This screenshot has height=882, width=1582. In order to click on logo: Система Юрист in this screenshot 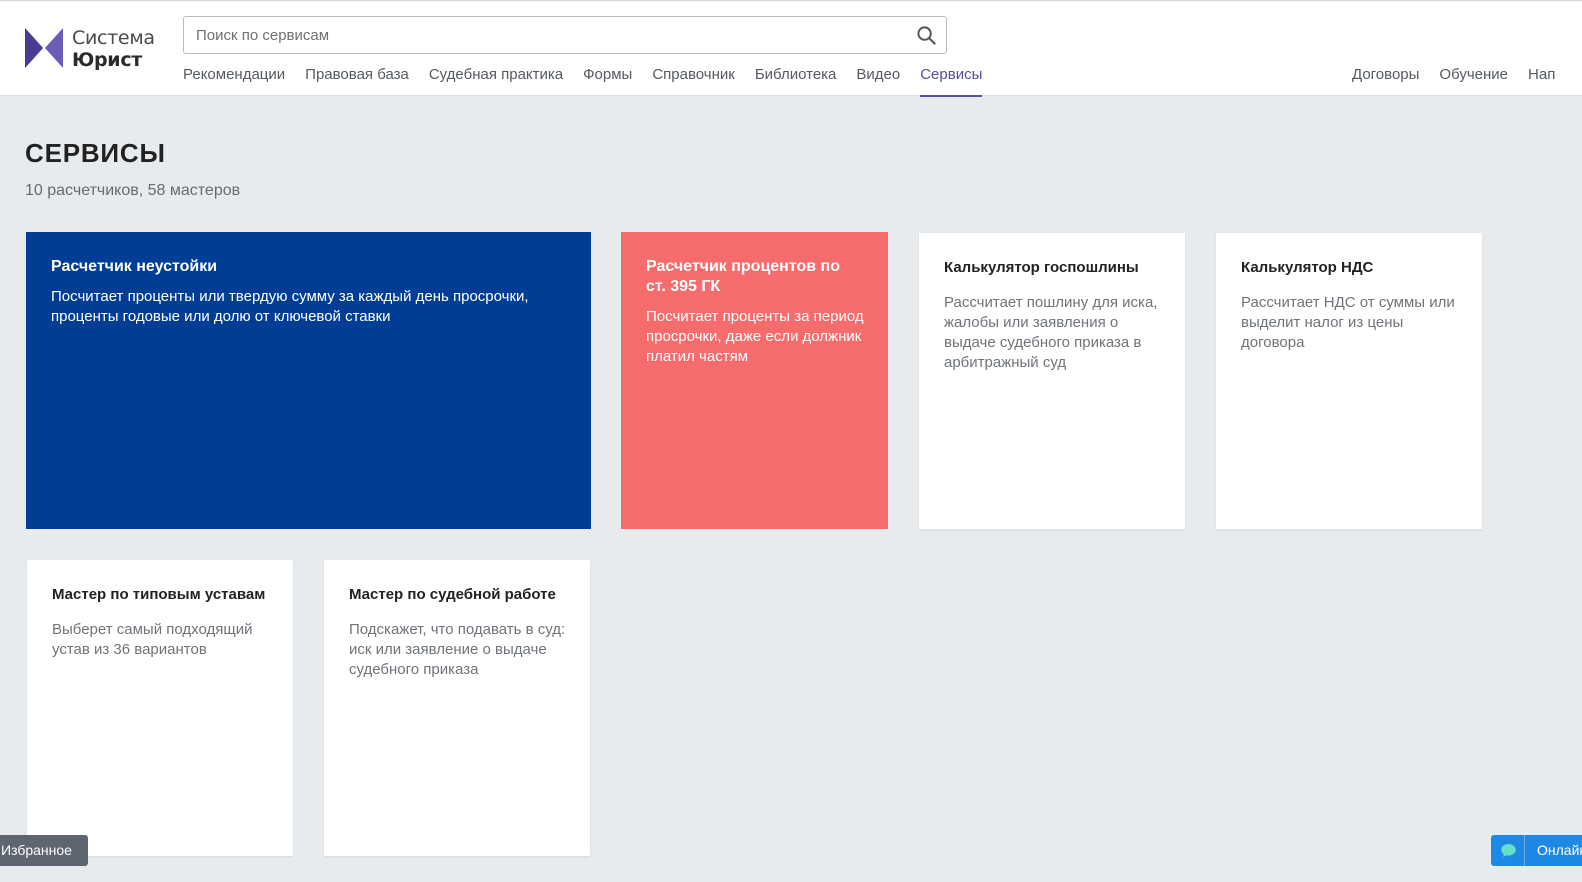, I will do `click(95, 49)`.